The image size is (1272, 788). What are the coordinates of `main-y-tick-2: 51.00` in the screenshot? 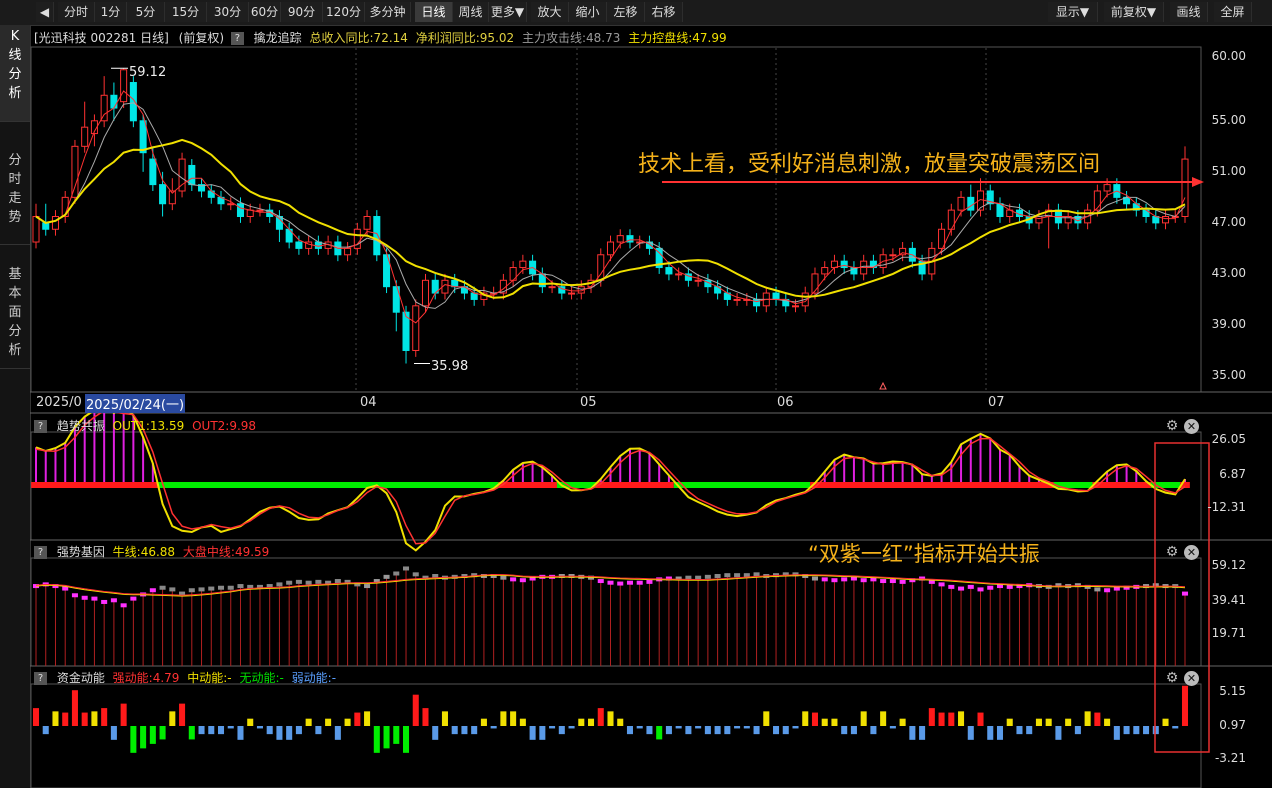 It's located at (1228, 170).